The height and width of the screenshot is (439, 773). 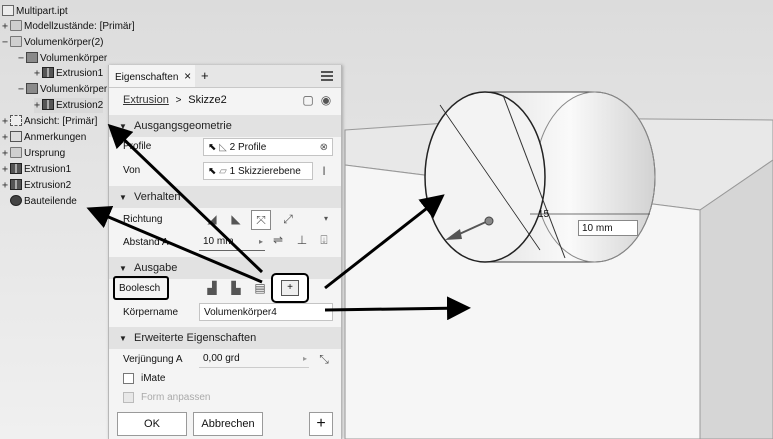 I want to click on imate-checkbox, so click(x=128, y=378).